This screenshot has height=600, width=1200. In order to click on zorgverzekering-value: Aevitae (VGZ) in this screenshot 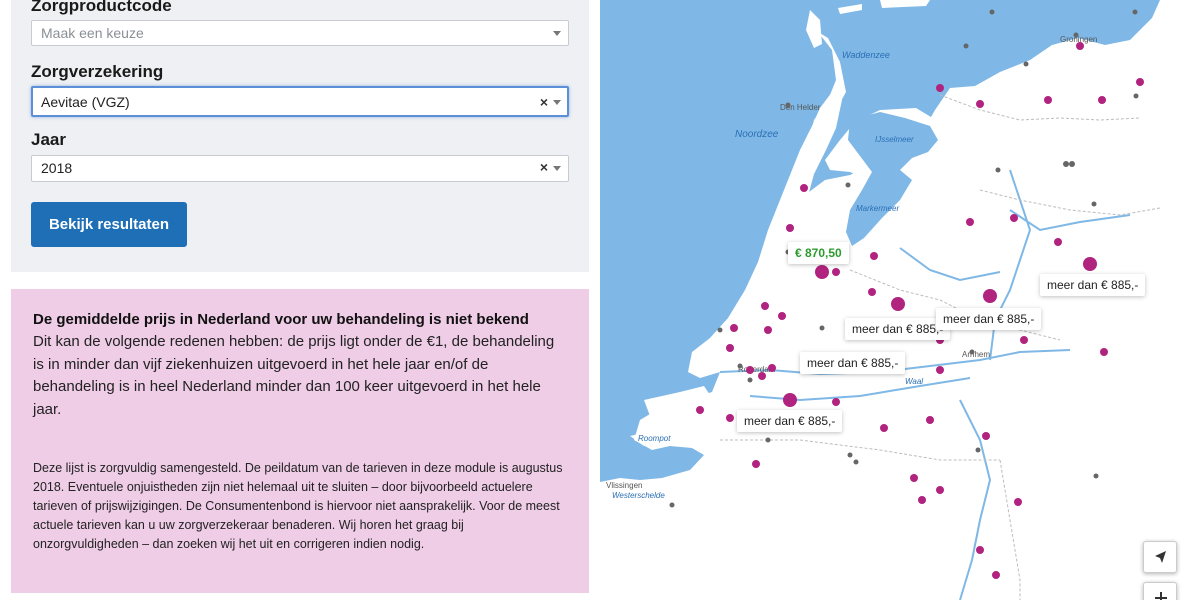, I will do `click(85, 102)`.